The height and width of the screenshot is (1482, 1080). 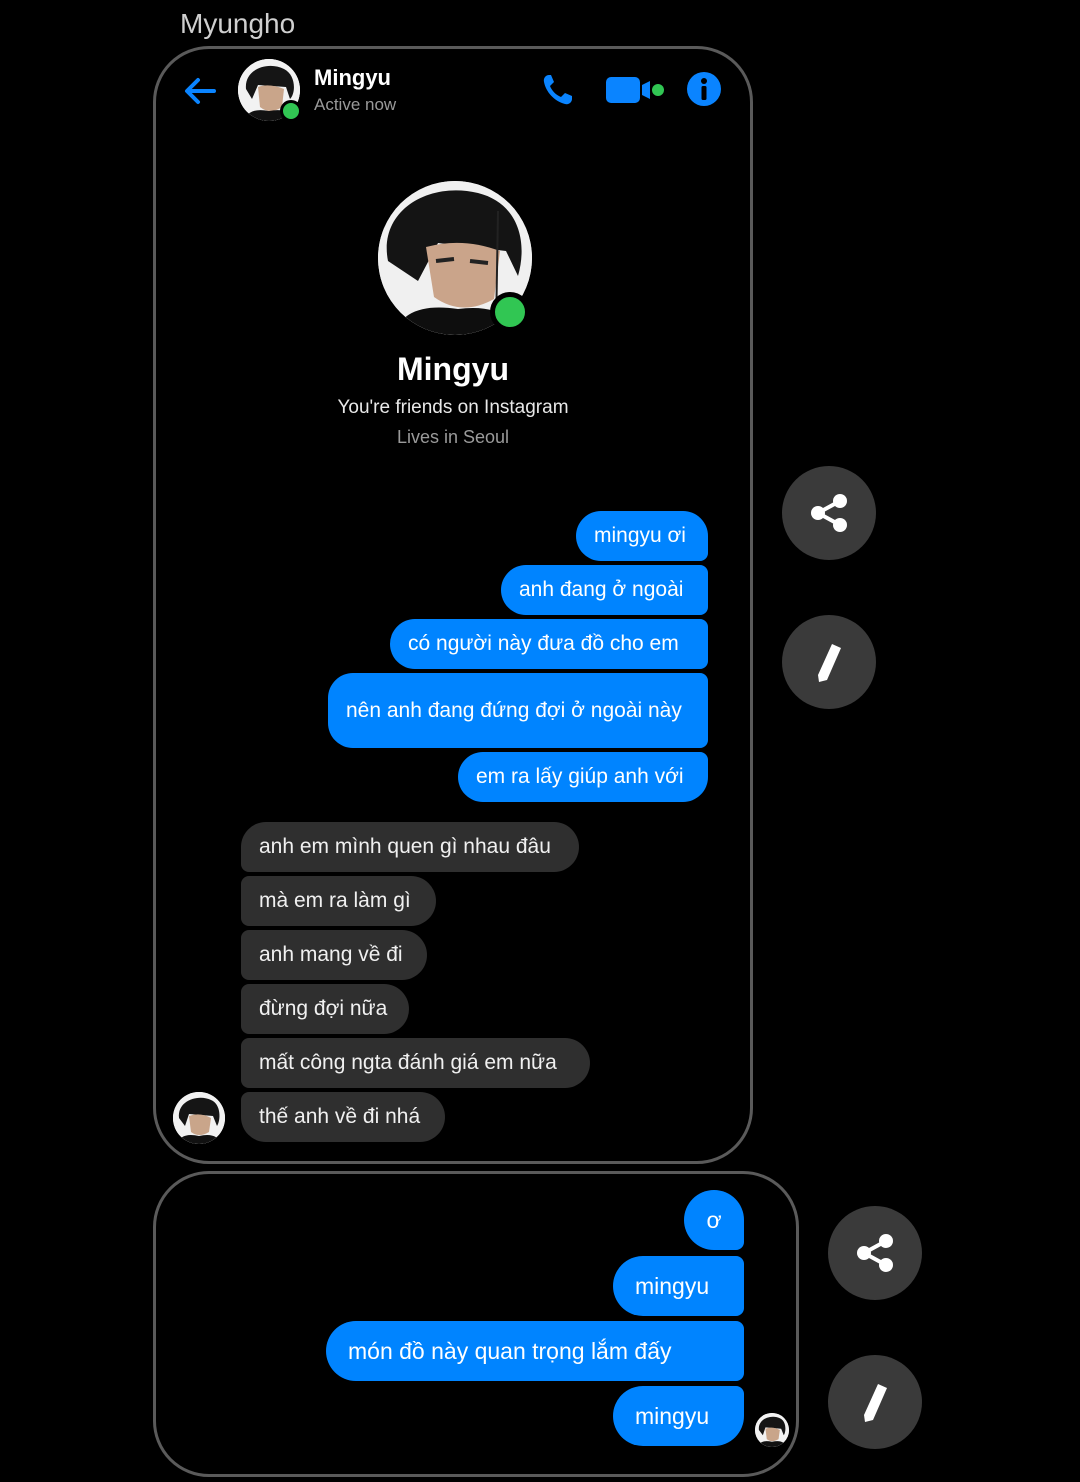 What do you see at coordinates (352, 78) in the screenshot?
I see `contact-name: Mingyu` at bounding box center [352, 78].